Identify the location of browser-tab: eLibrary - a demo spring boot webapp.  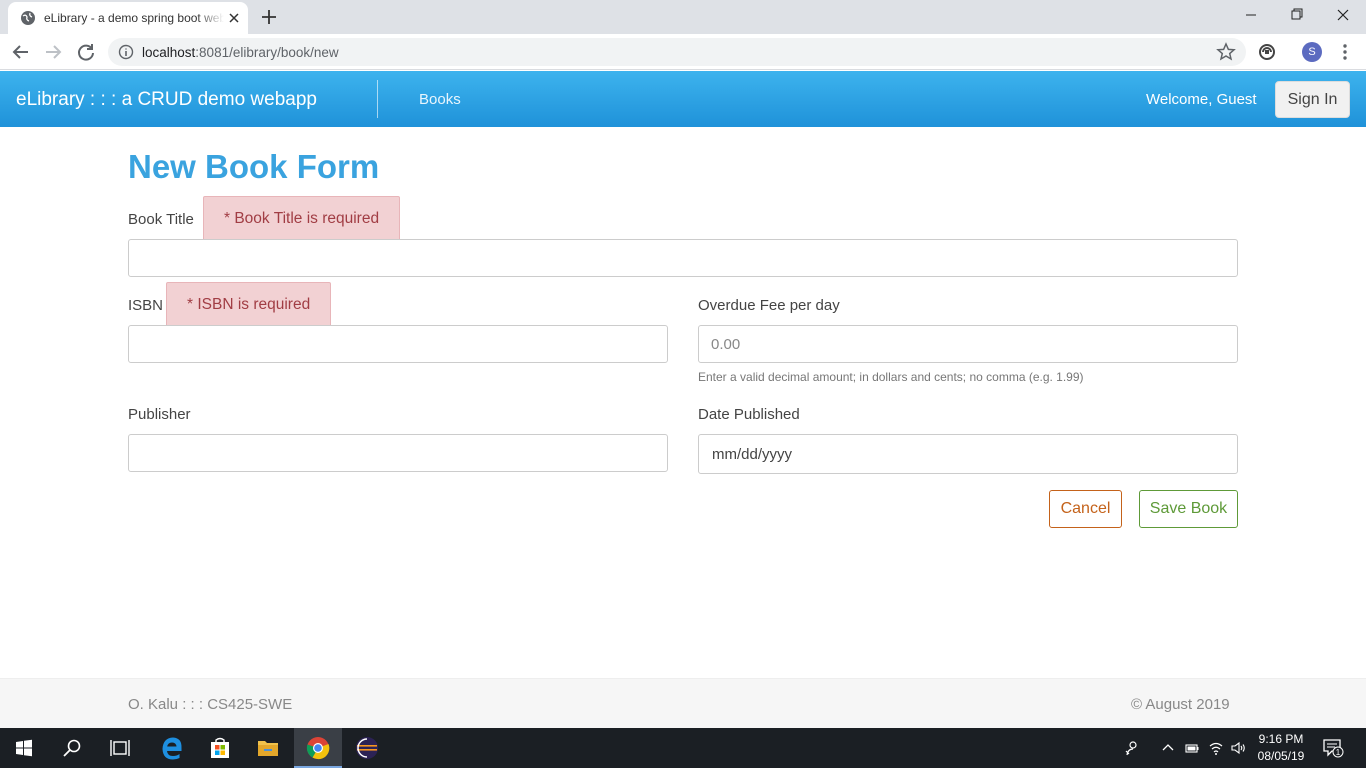
(128, 18).